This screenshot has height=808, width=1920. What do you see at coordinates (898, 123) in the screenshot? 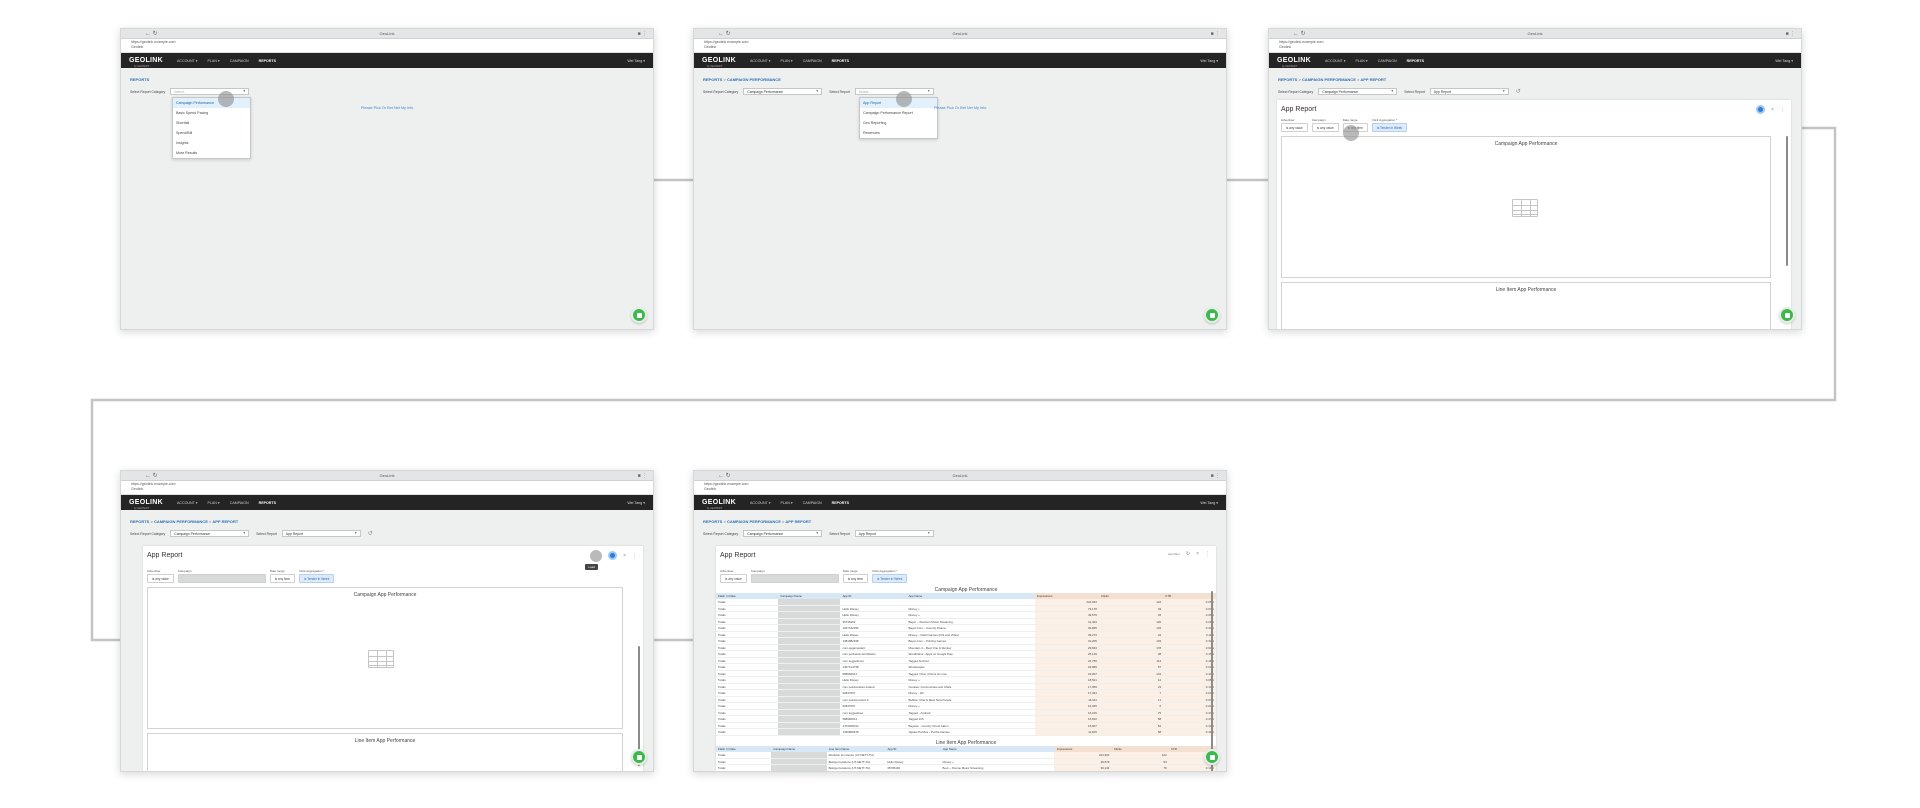
I see `option-geo-reporting: Geo Reporting` at bounding box center [898, 123].